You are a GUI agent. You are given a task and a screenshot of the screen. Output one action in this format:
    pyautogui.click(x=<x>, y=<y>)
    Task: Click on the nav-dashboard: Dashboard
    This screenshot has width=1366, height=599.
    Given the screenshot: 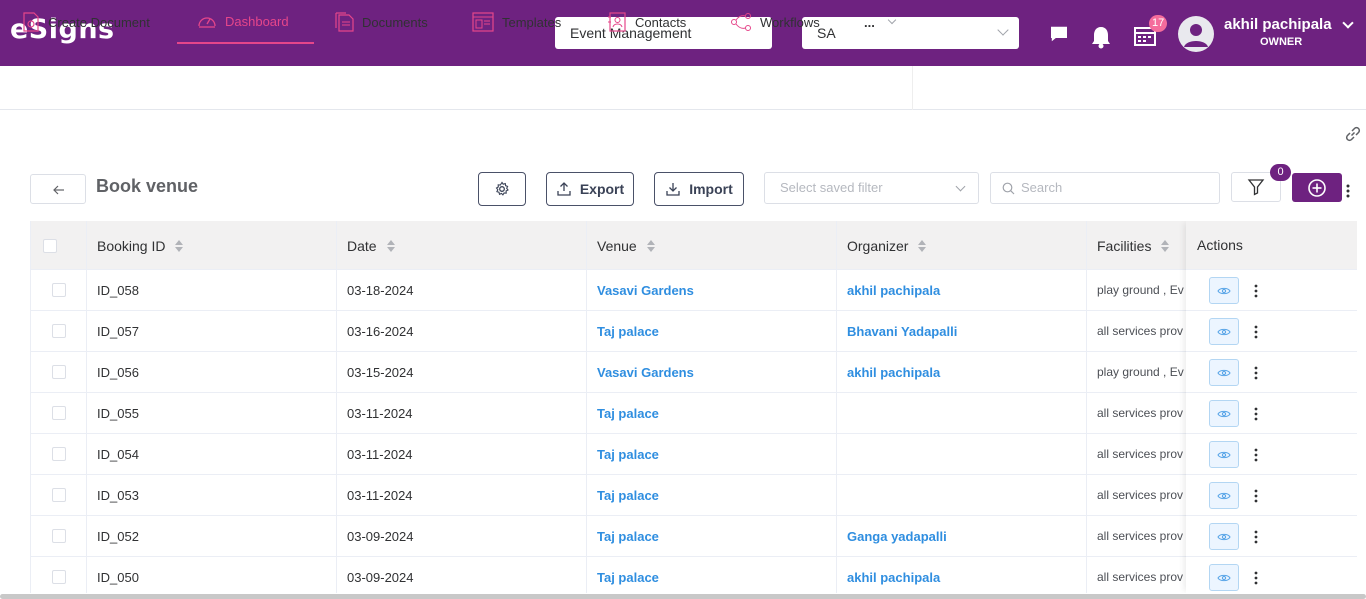 What is the action you would take?
    pyautogui.click(x=245, y=22)
    